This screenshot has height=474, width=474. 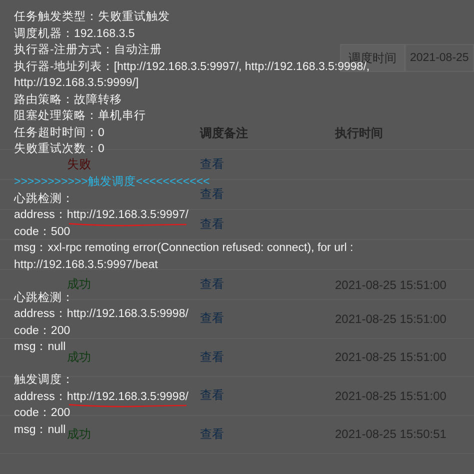 What do you see at coordinates (76, 83) in the screenshot?
I see `log-line: http://192.168.3.5:9999/]` at bounding box center [76, 83].